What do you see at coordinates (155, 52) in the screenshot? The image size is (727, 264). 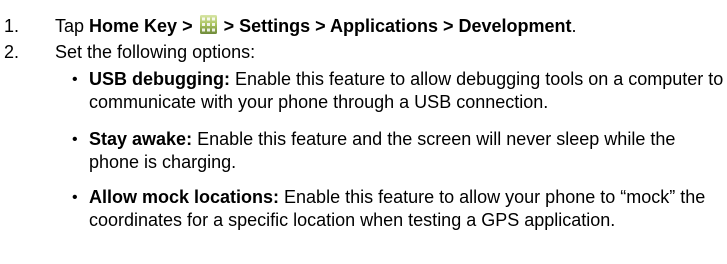 I see `step-2-text: Set the following options:` at bounding box center [155, 52].